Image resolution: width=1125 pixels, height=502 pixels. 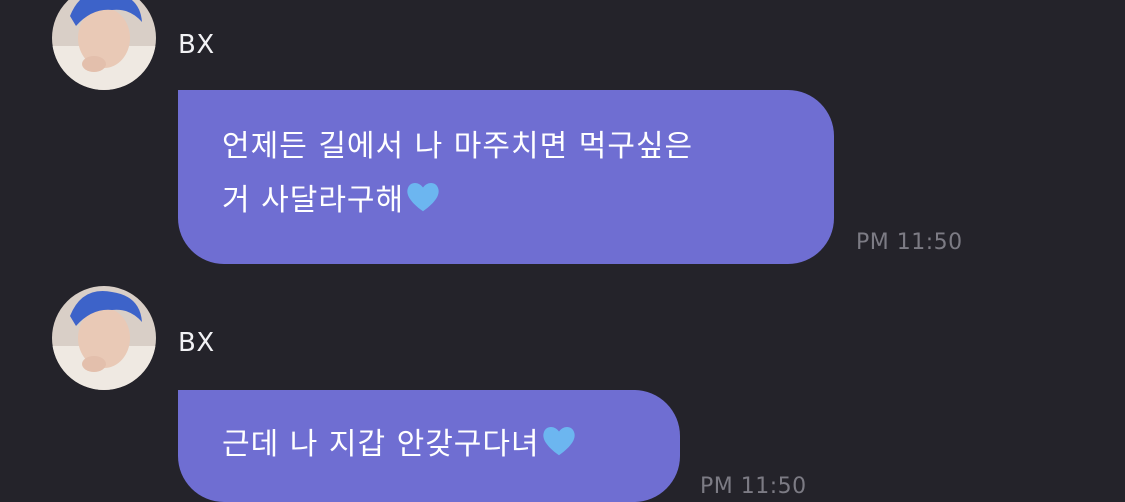 I want to click on message-text-line: 근데 나 지갑 안갖구다녀, so click(x=429, y=445).